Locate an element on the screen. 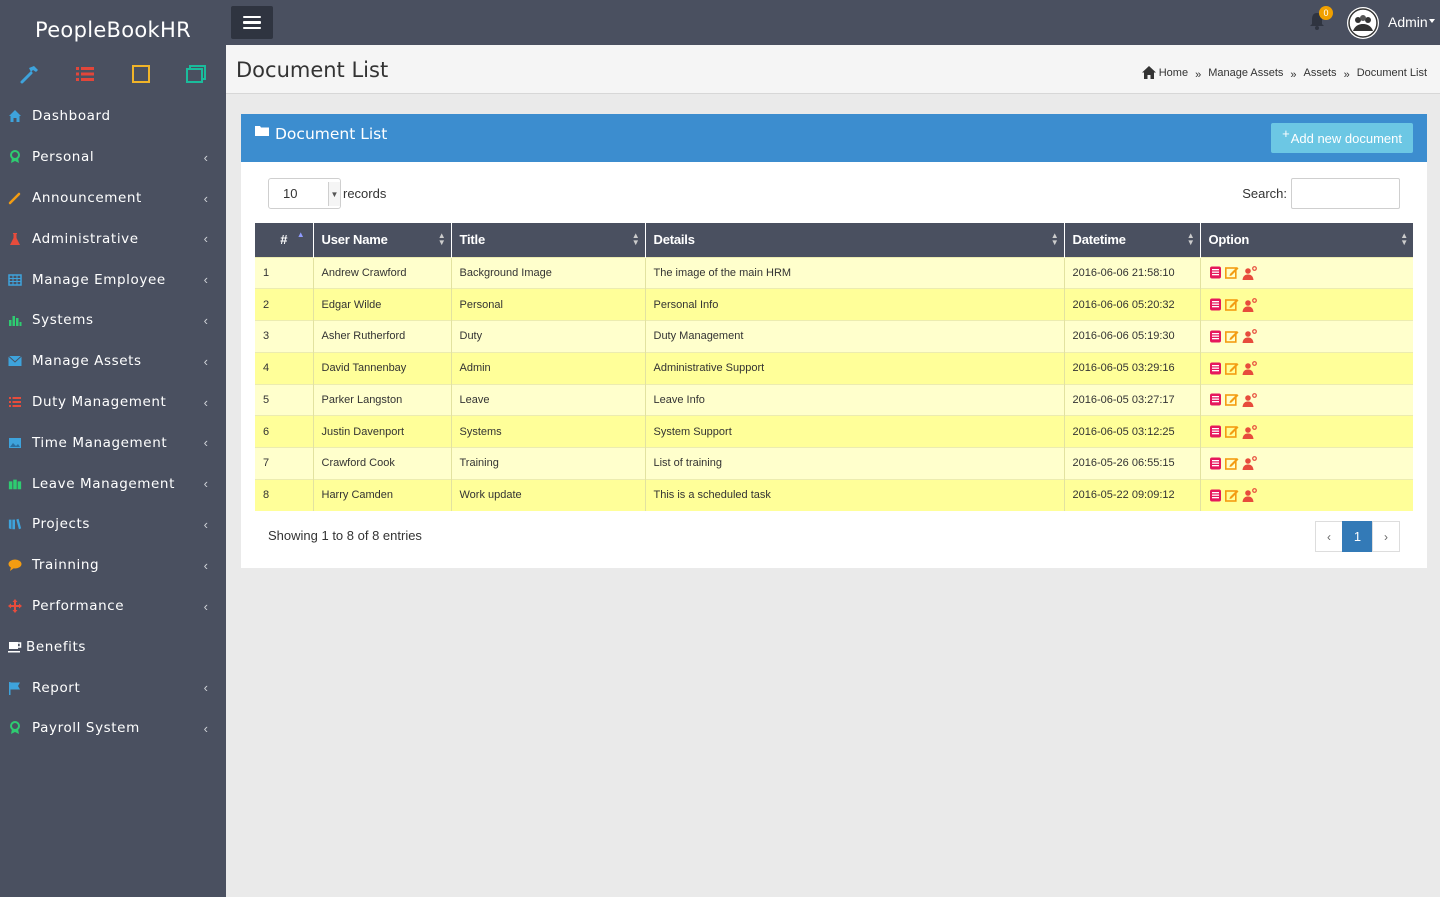  search-input is located at coordinates (1345, 193).